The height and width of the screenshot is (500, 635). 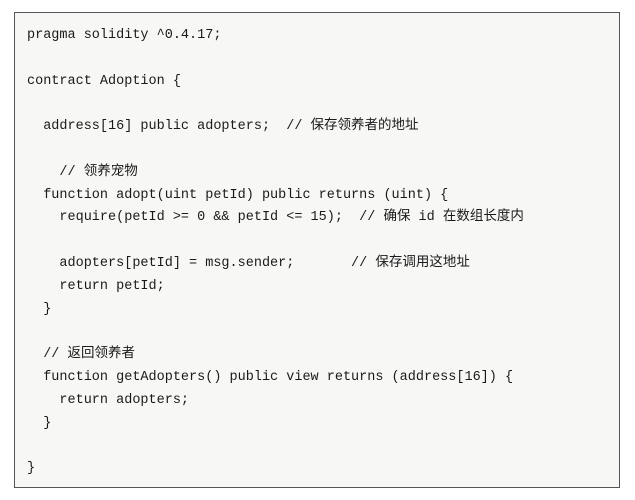 I want to click on code-line-pragma: pragma solidity ^0.4.17;, so click(x=124, y=35).